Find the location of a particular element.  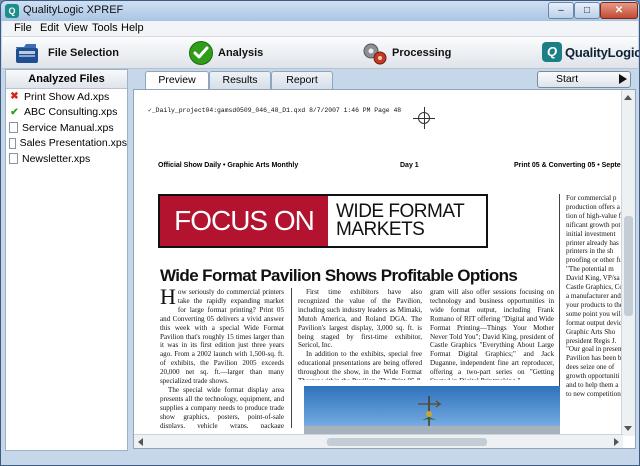

file-name: ABC Consulting.xps is located at coordinates (71, 112).